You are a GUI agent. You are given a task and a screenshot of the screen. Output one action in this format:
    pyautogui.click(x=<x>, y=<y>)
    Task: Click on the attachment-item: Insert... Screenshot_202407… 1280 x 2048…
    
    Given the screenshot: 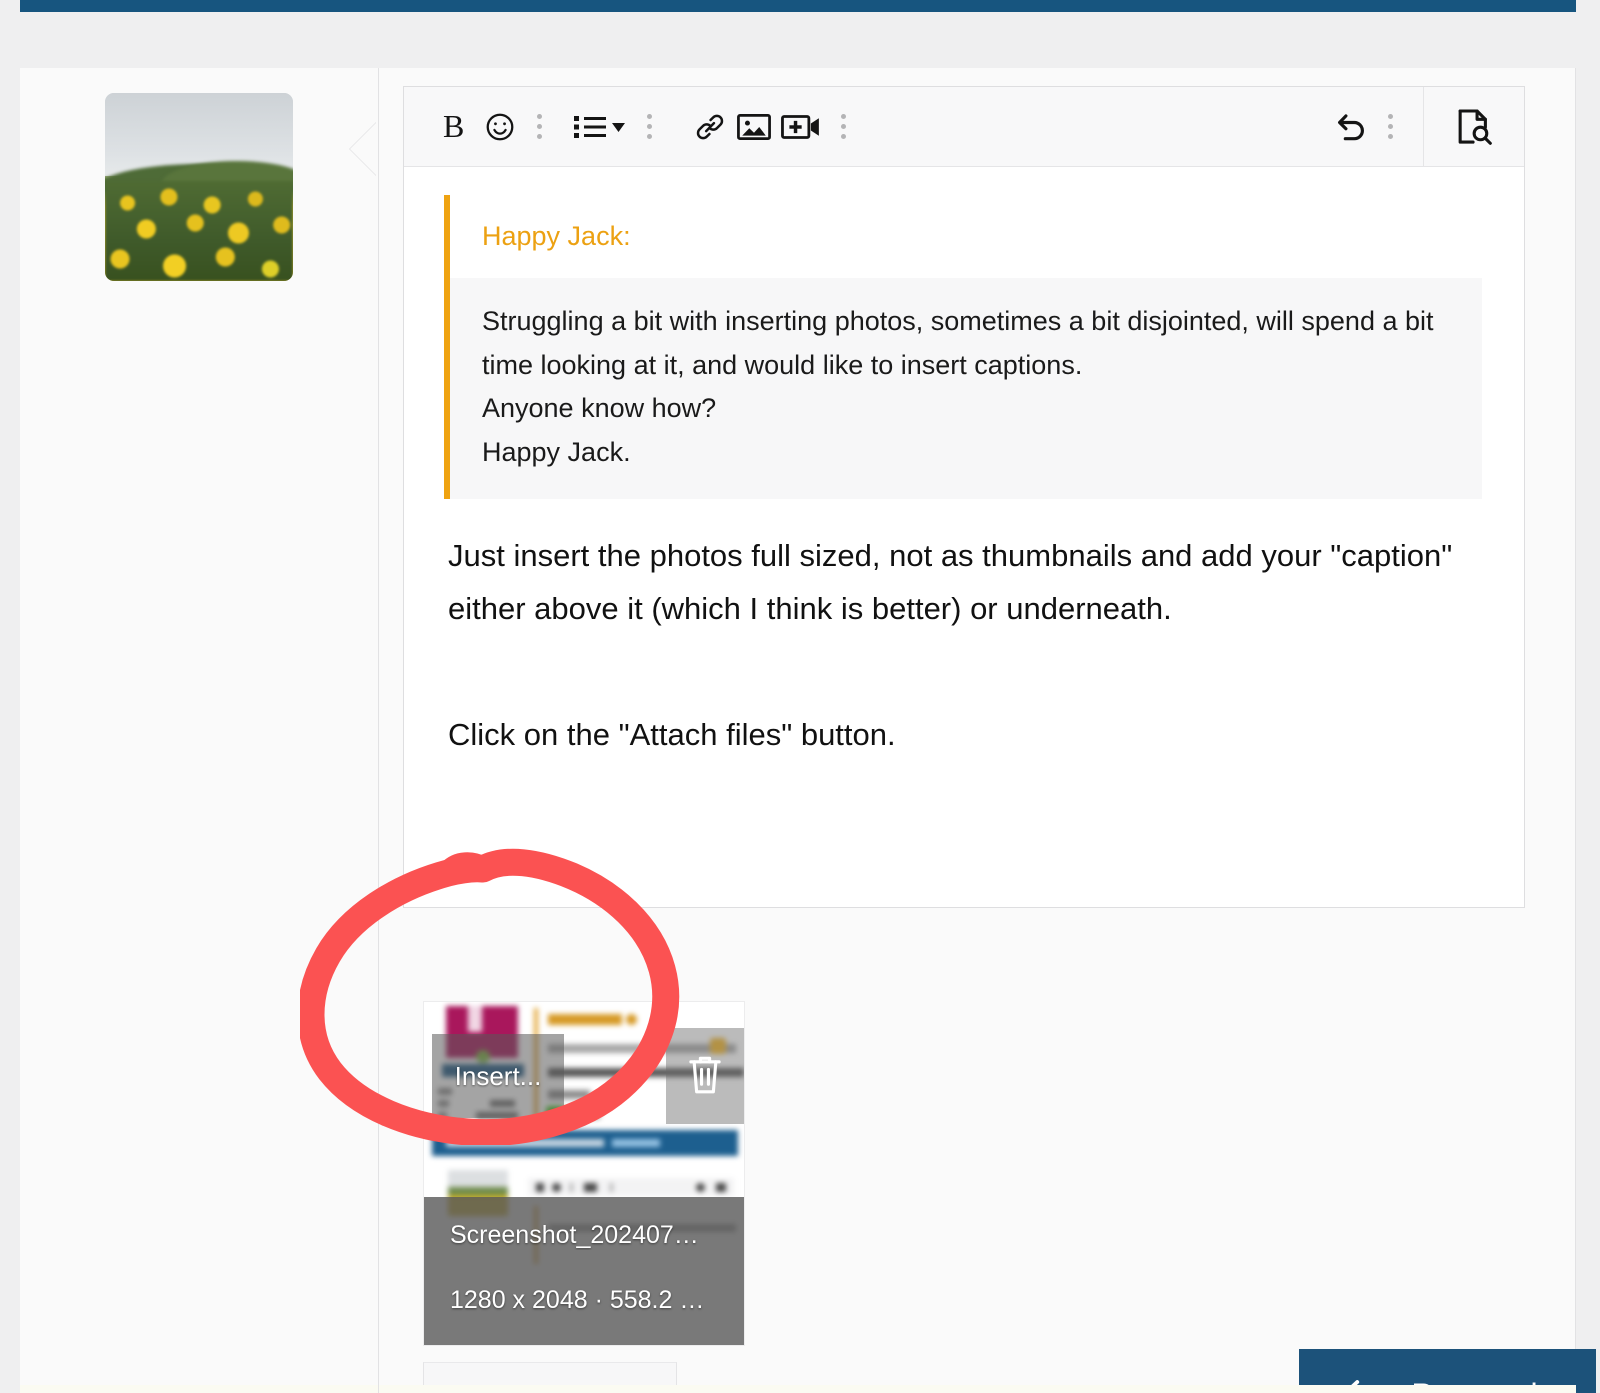 What is the action you would take?
    pyautogui.click(x=584, y=1173)
    